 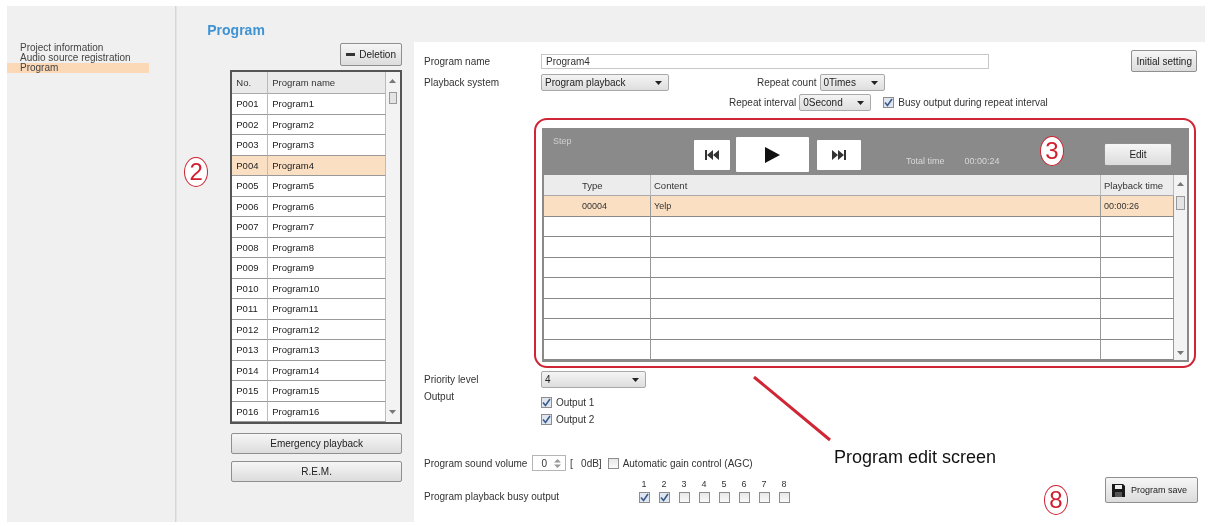 What do you see at coordinates (575, 419) in the screenshot?
I see `checkbox-label: Output 2` at bounding box center [575, 419].